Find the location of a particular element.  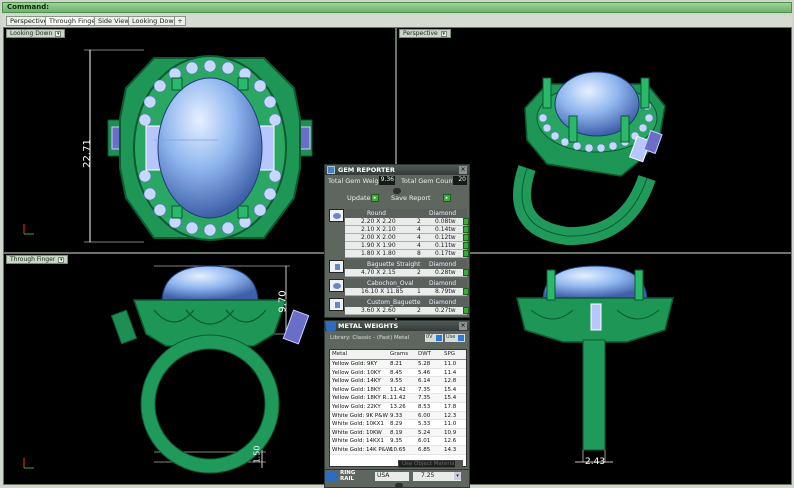

table-row: Yellow Gold: 10KY 8.45 5.46 11.4 is located at coordinates (398, 373).